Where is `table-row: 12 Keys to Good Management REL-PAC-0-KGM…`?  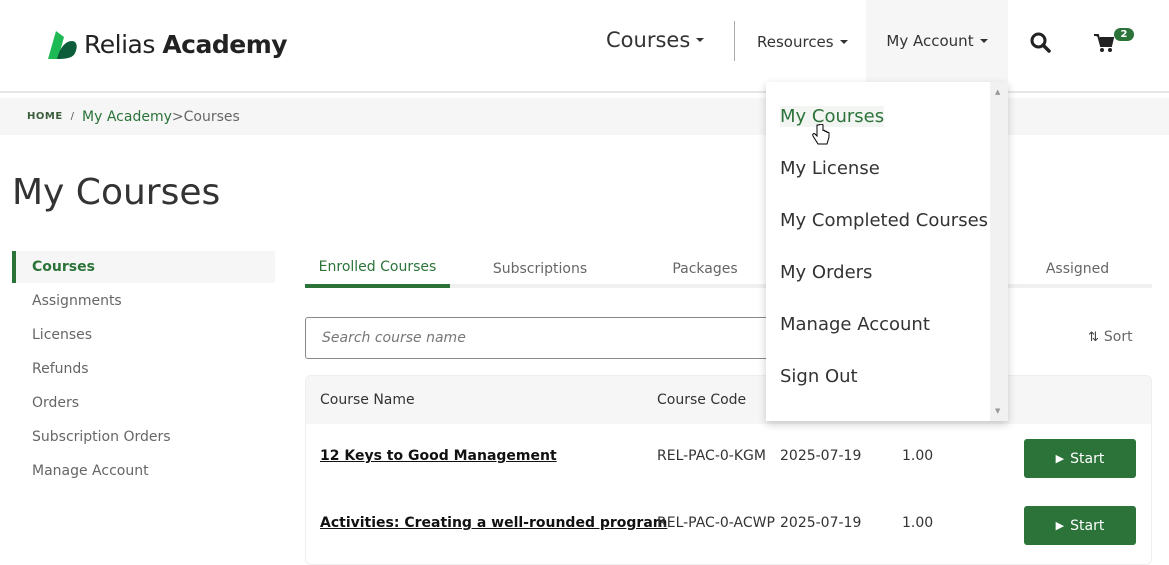 table-row: 12 Keys to Good Management REL-PAC-0-KGM… is located at coordinates (728, 457).